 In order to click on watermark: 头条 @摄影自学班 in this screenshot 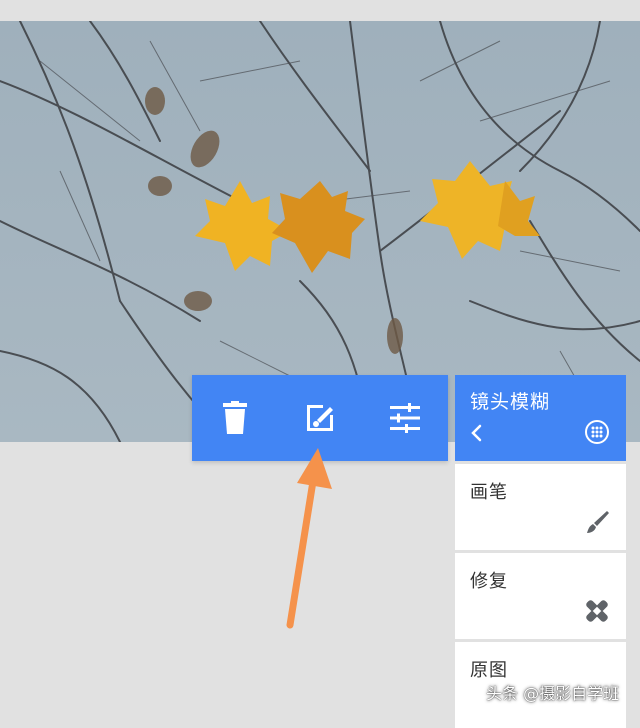, I will do `click(553, 693)`.